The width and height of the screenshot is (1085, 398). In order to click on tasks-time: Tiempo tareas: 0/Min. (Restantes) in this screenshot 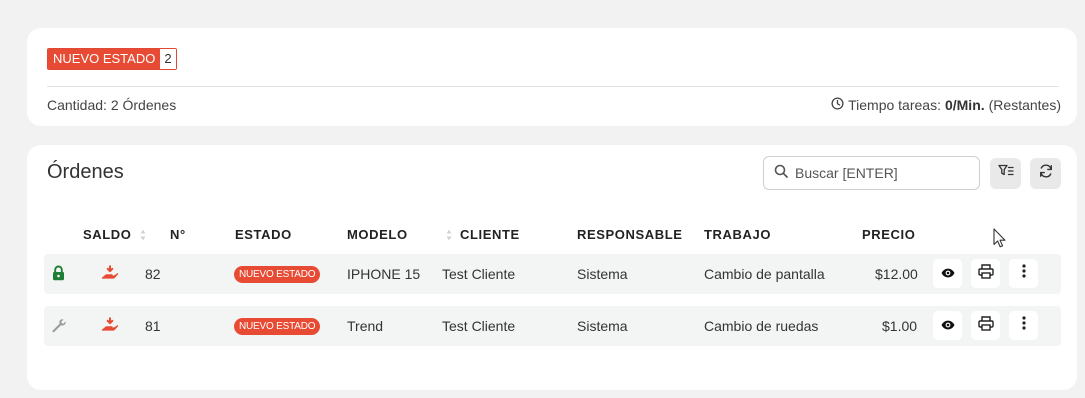, I will do `click(946, 105)`.